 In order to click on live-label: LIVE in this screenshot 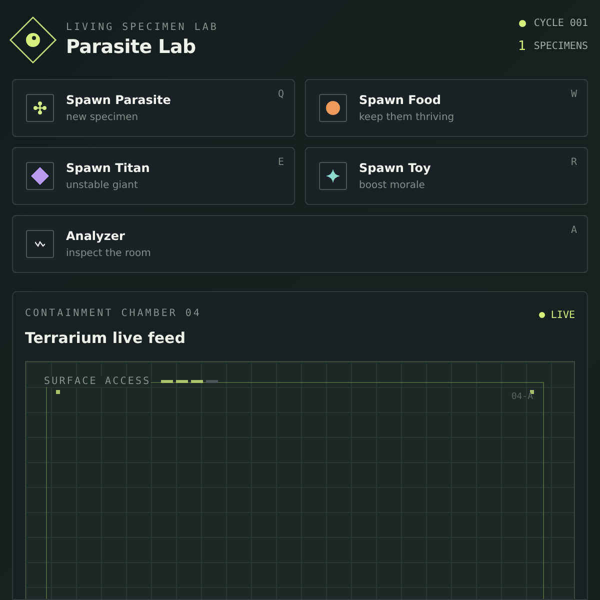, I will do `click(562, 315)`.